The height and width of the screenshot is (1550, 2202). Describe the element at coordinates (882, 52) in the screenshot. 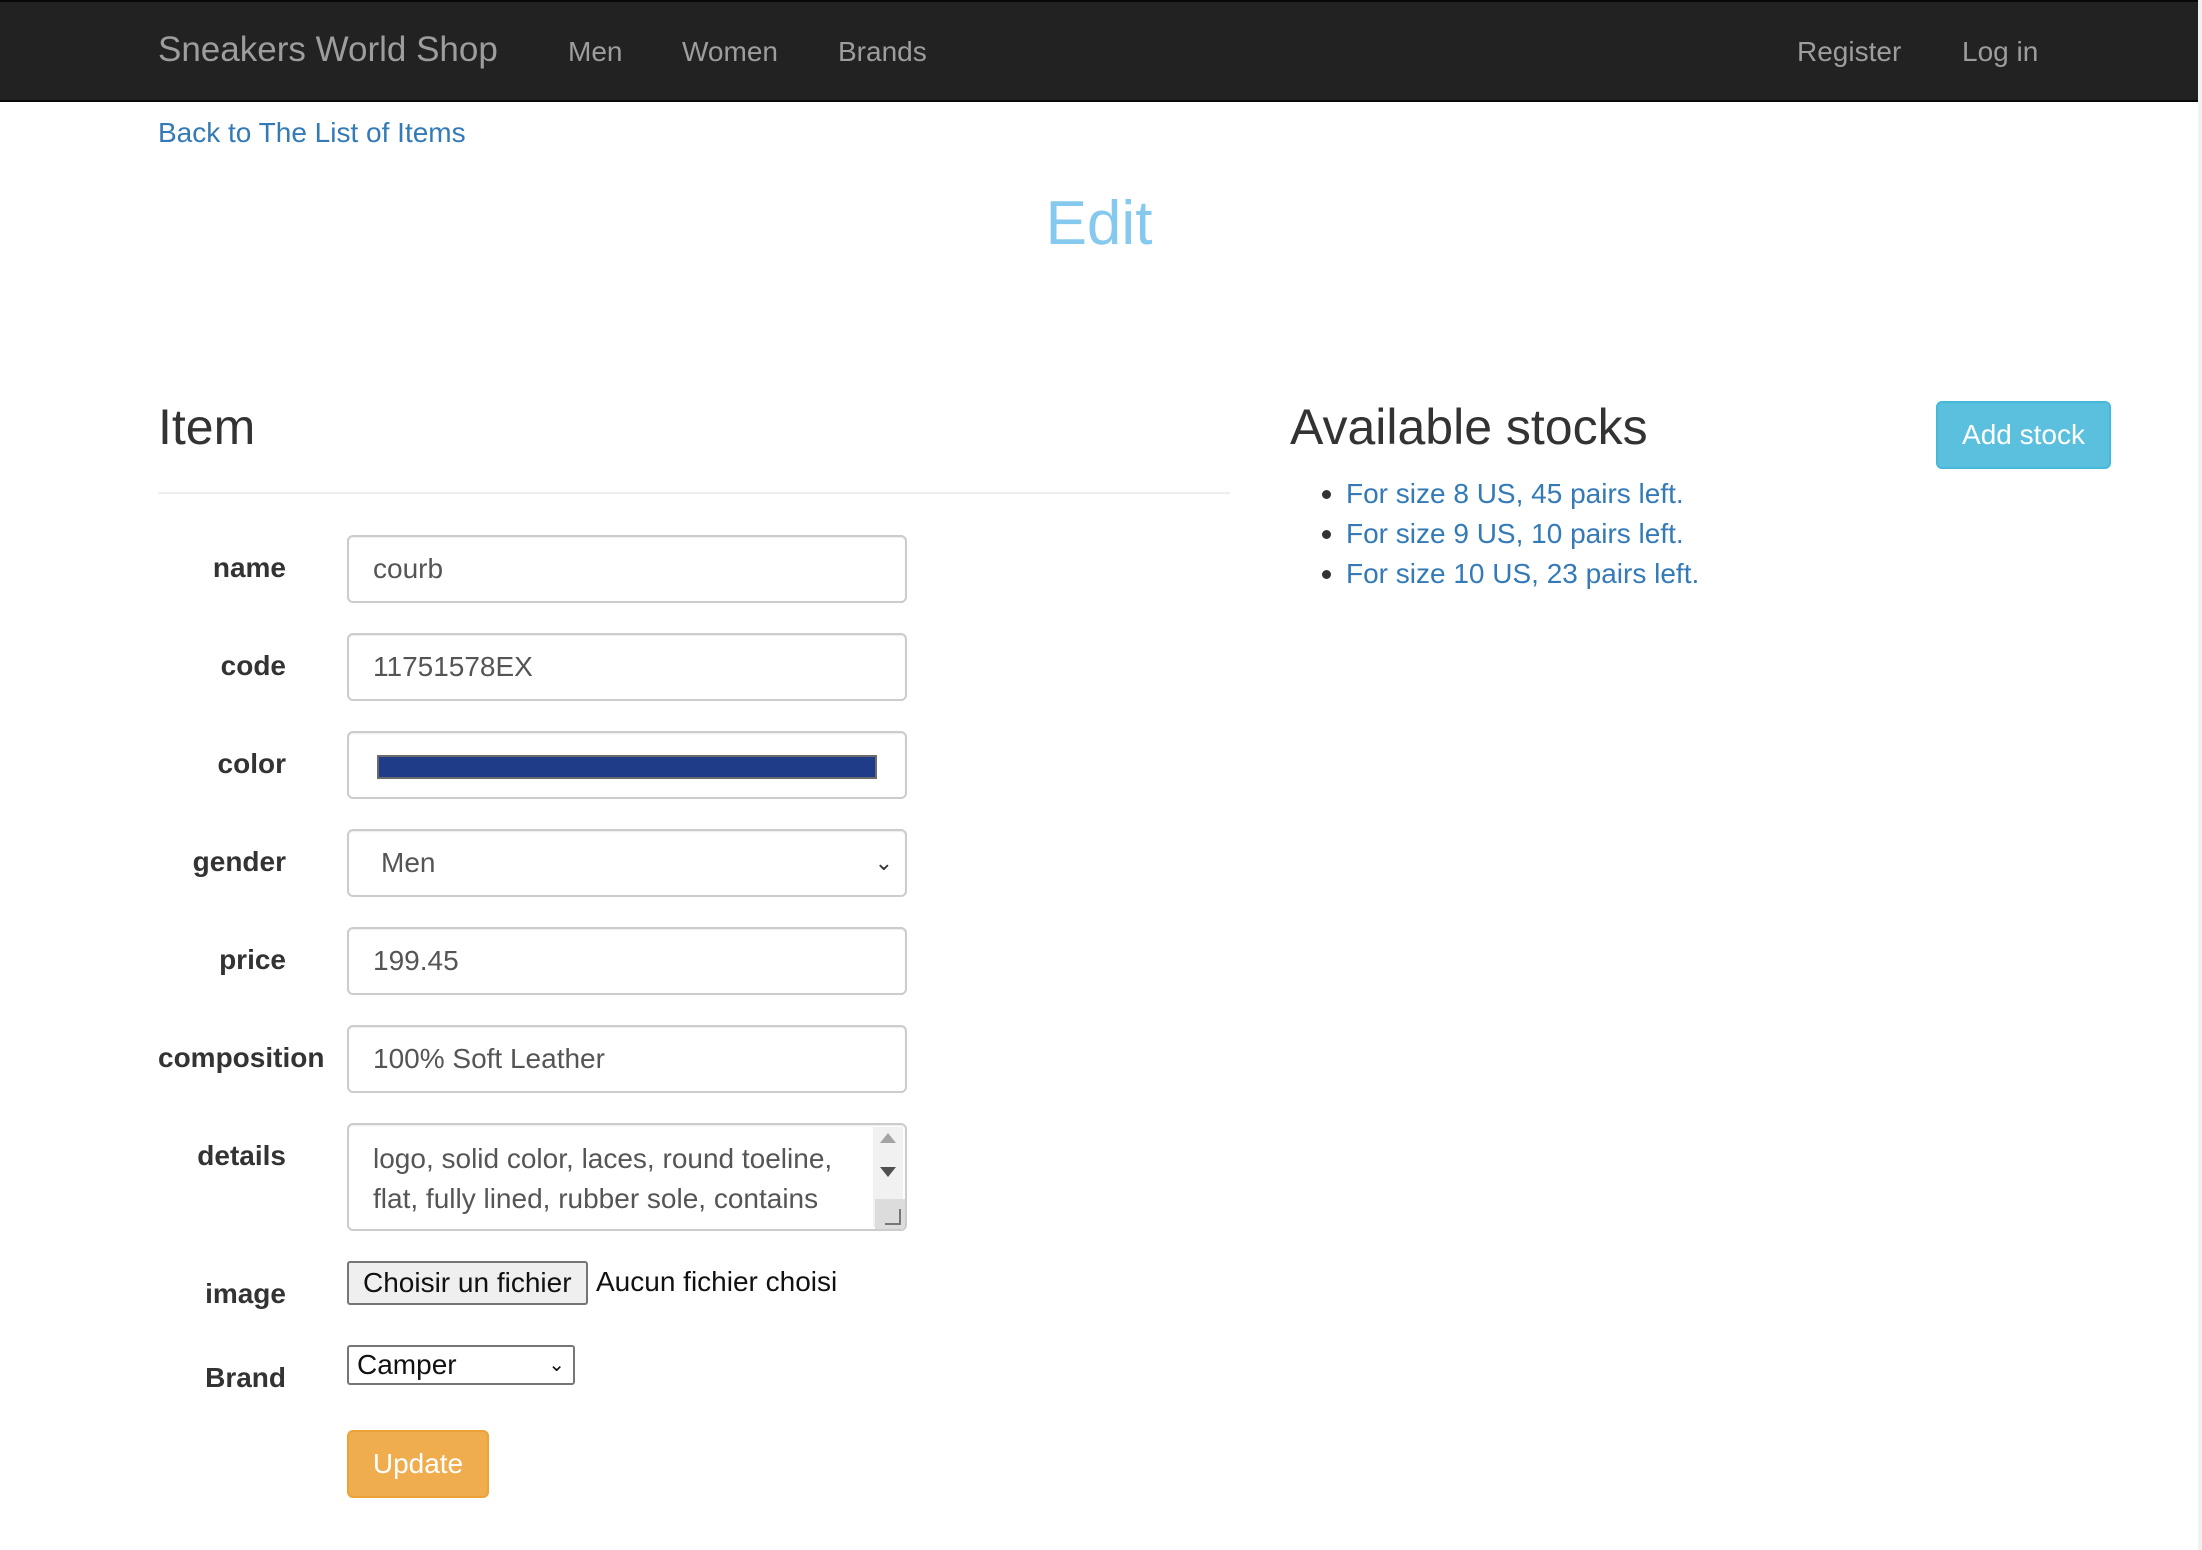

I see `nav-link-brands: Brands` at that location.